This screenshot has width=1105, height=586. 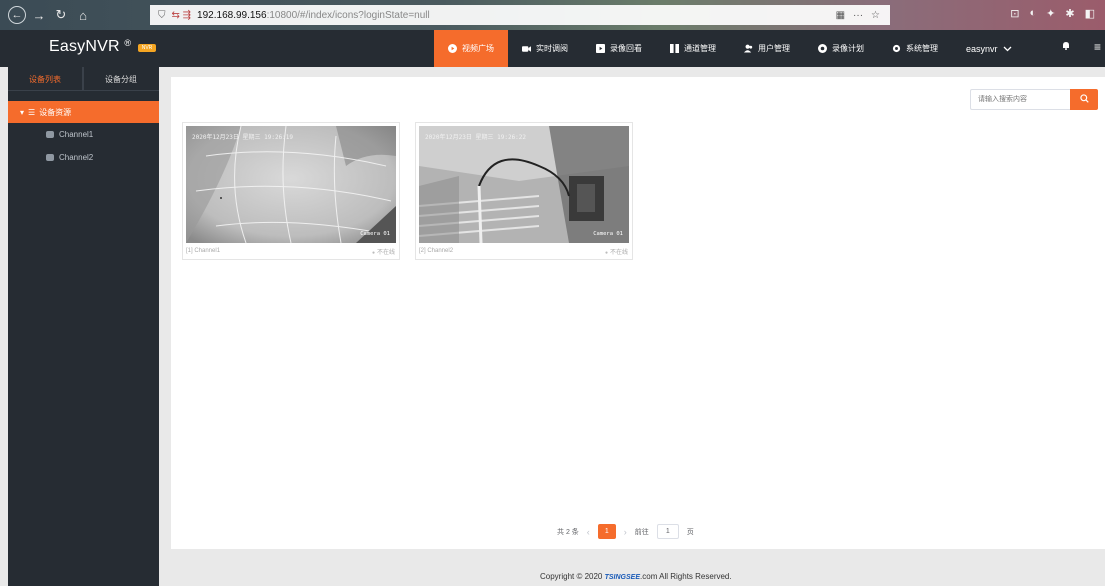 I want to click on users-icon, so click(x=748, y=48).